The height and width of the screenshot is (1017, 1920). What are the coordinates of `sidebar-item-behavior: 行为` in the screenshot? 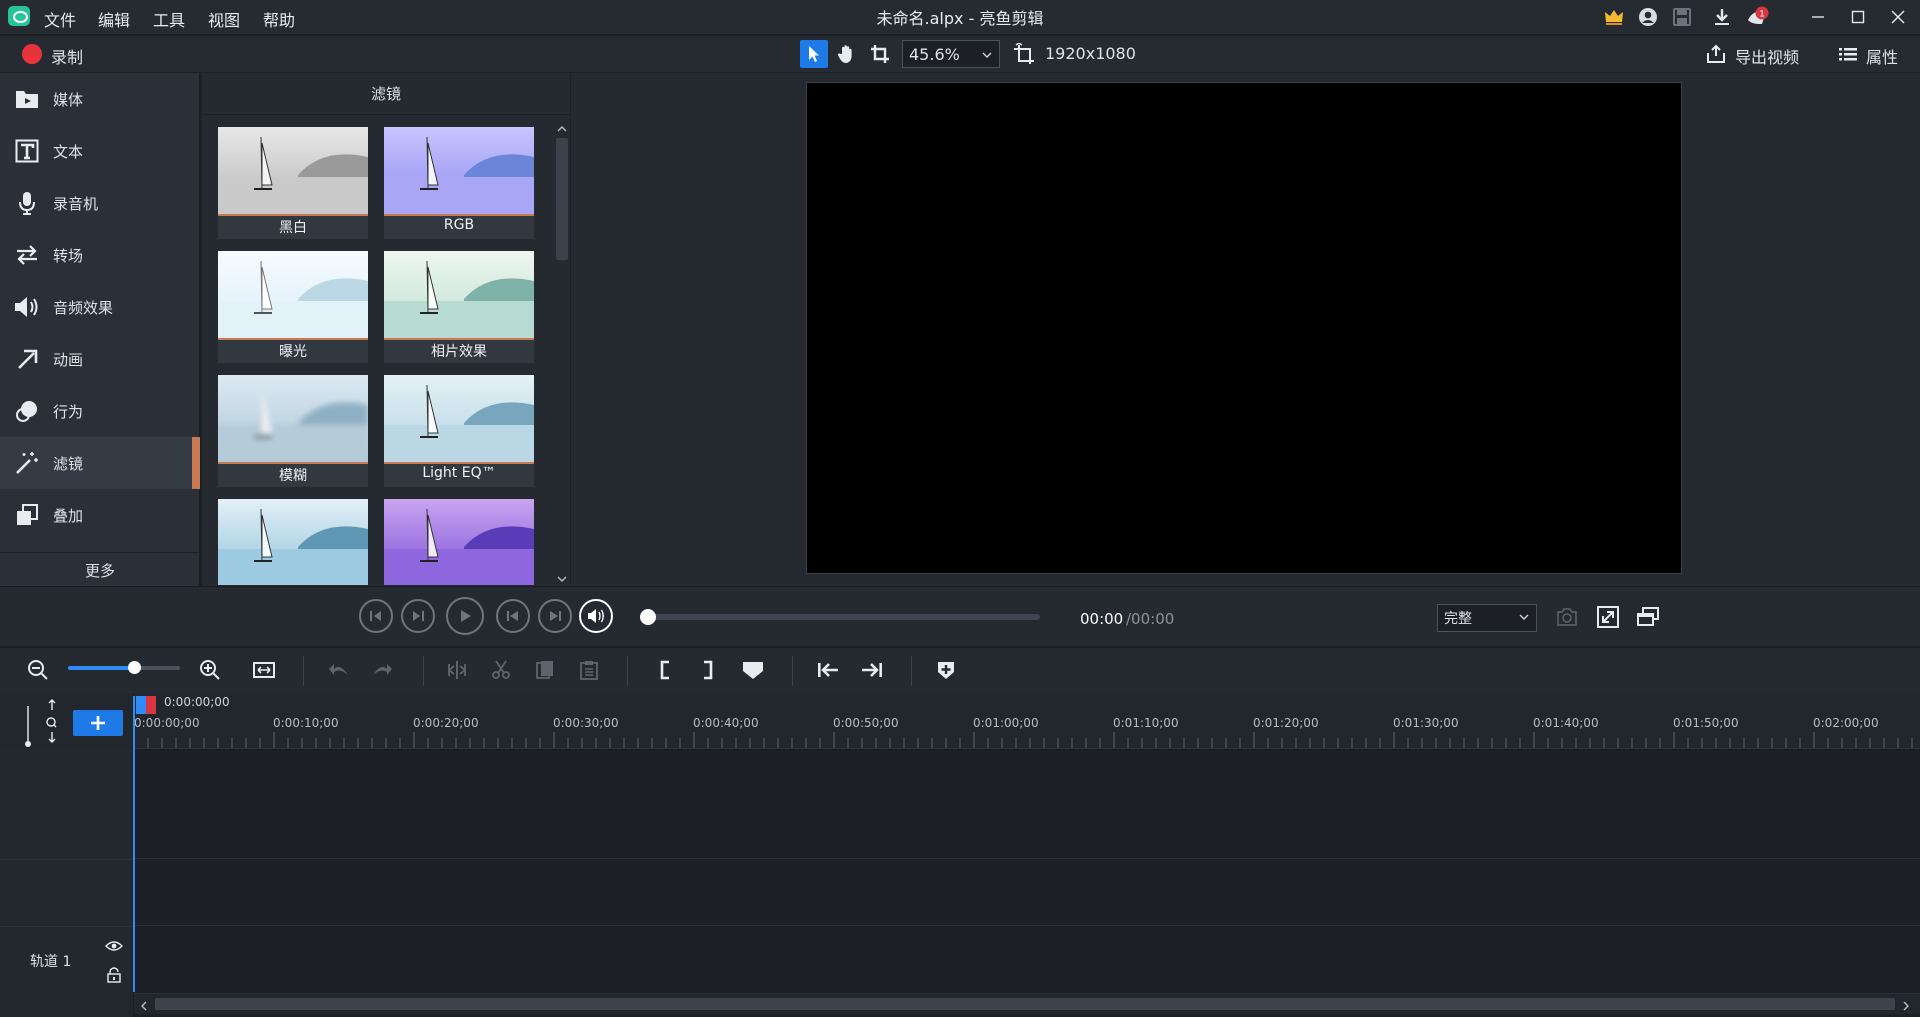 It's located at (100, 411).